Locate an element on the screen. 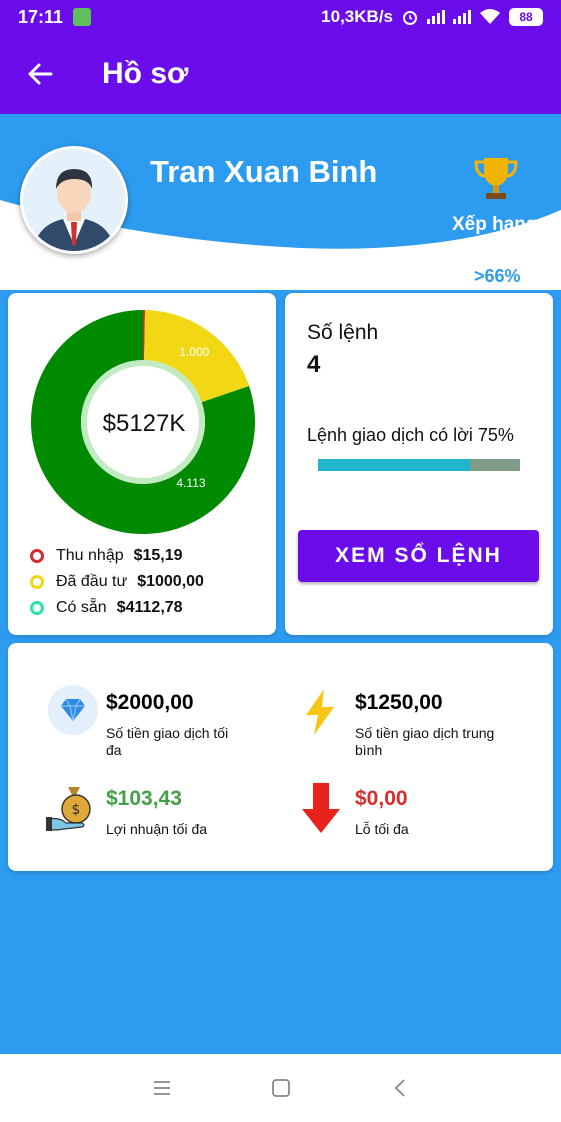 The width and height of the screenshot is (561, 1122). arrow-left-icon is located at coordinates (40, 74).